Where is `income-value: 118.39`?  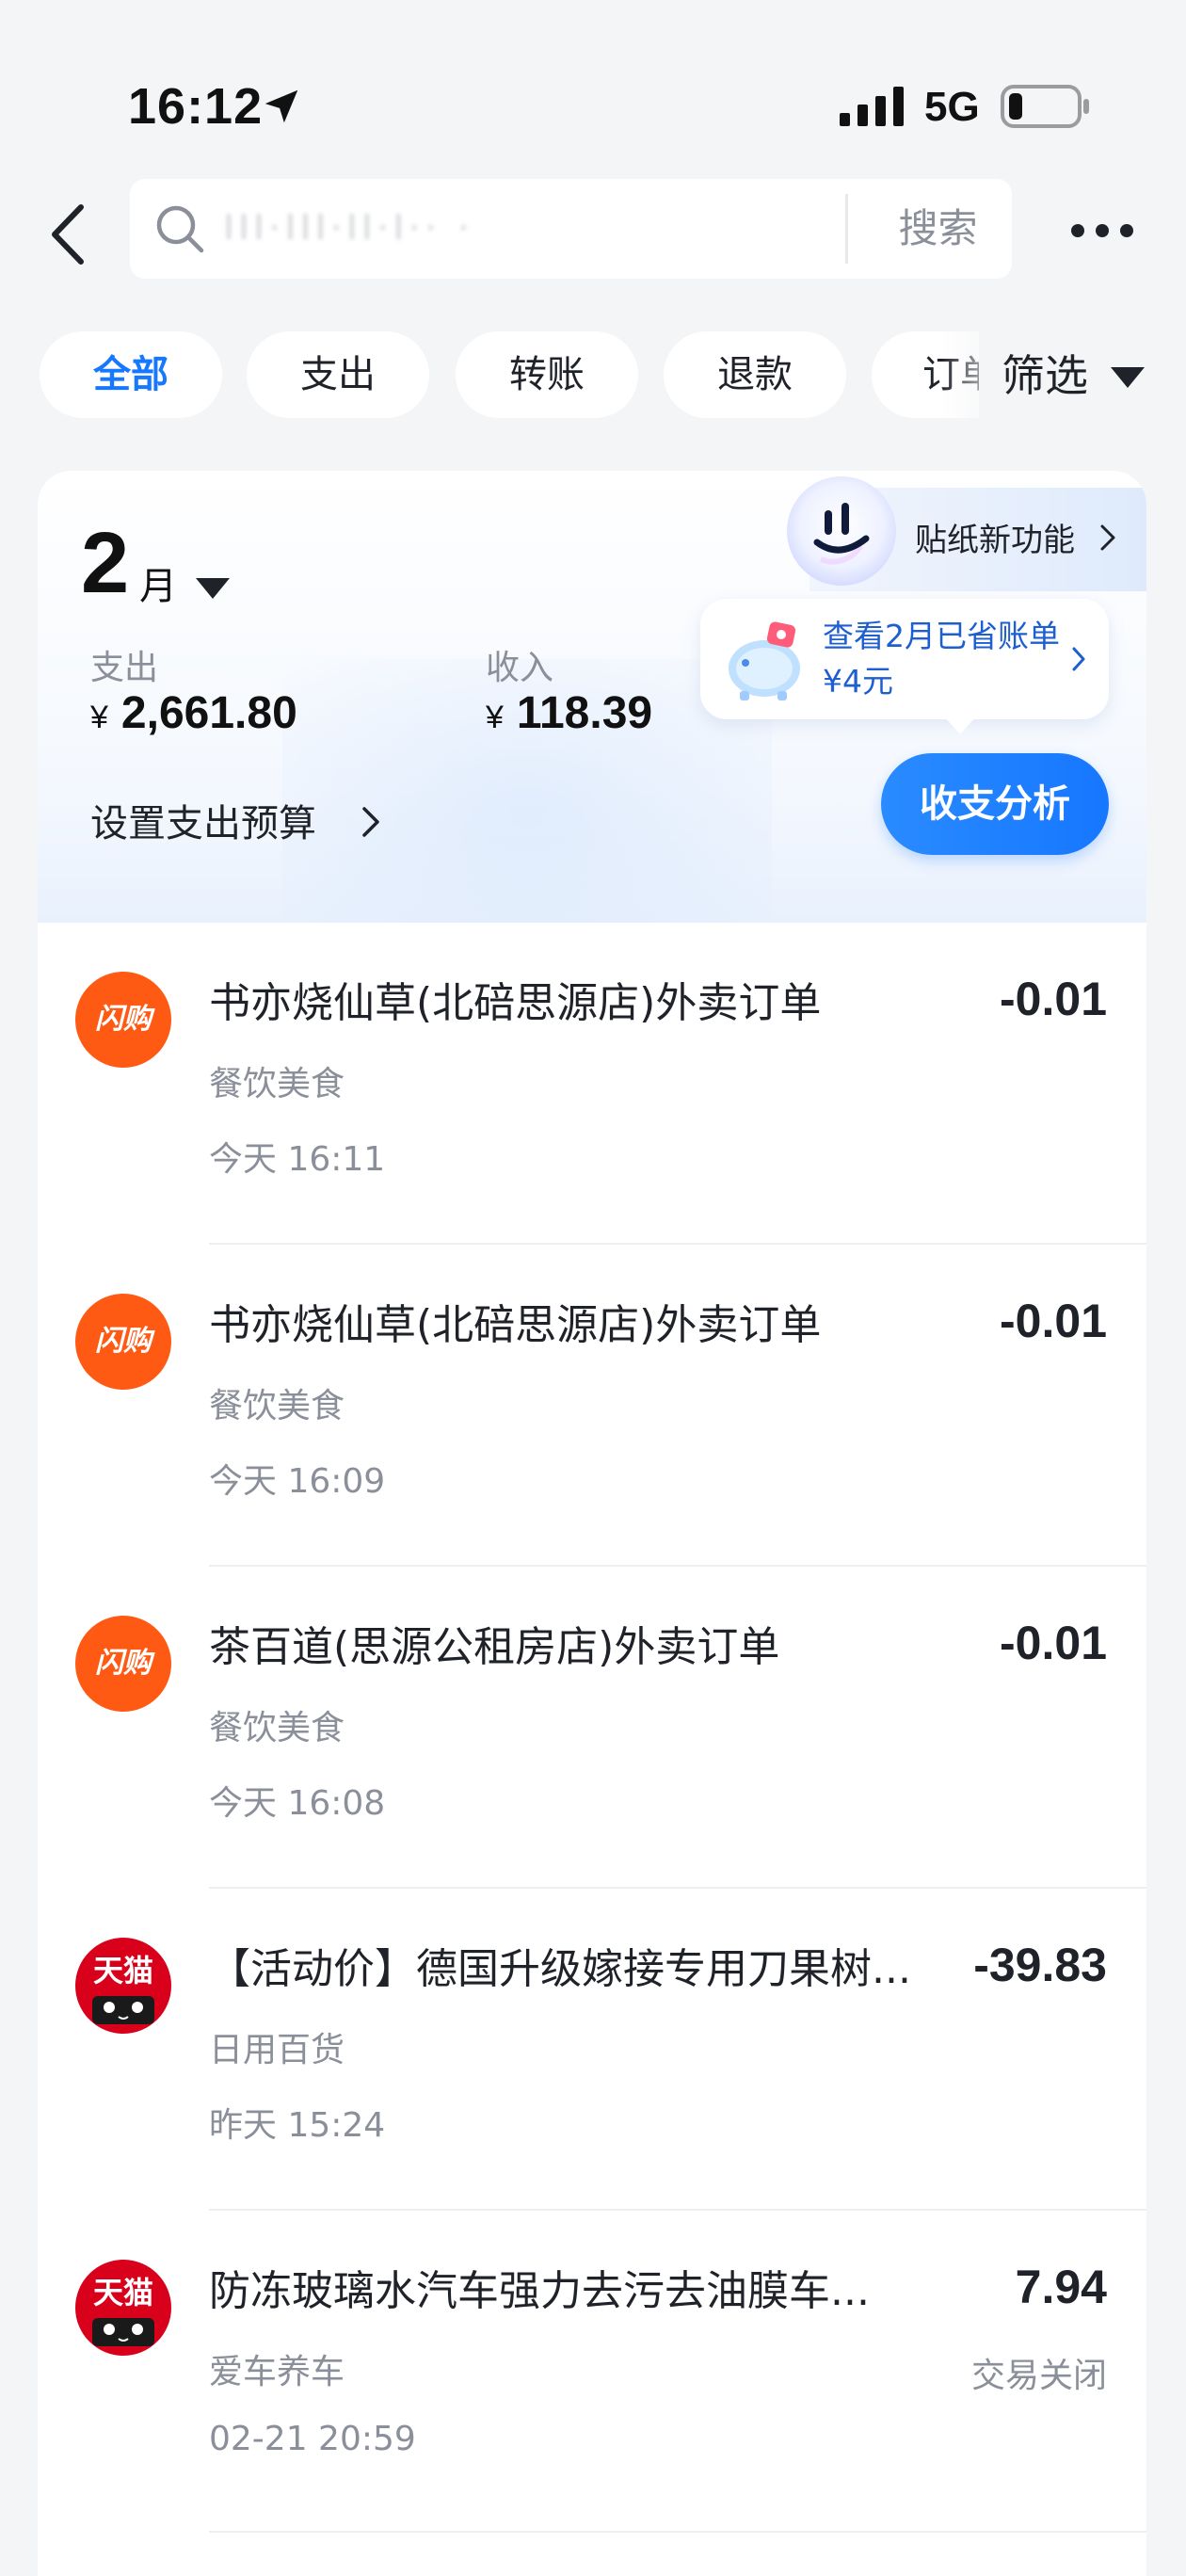 income-value: 118.39 is located at coordinates (584, 713).